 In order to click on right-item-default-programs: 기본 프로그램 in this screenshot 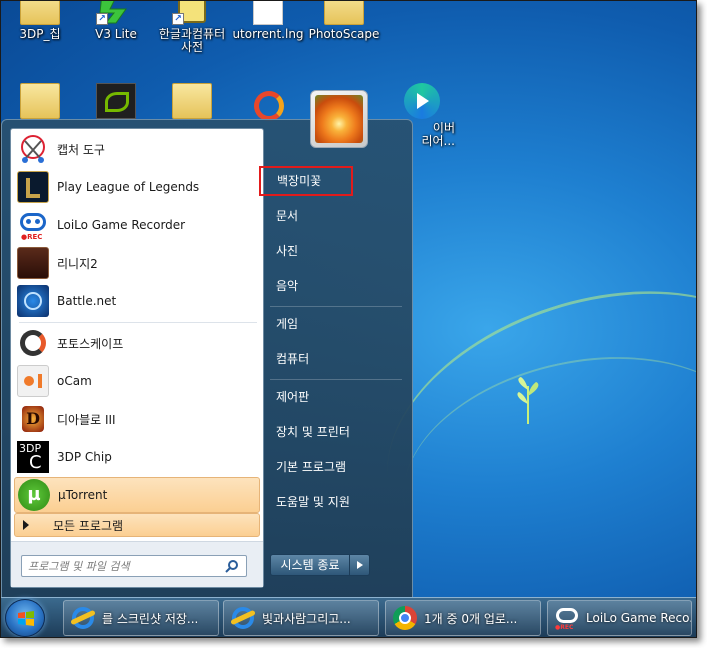, I will do `click(334, 467)`.